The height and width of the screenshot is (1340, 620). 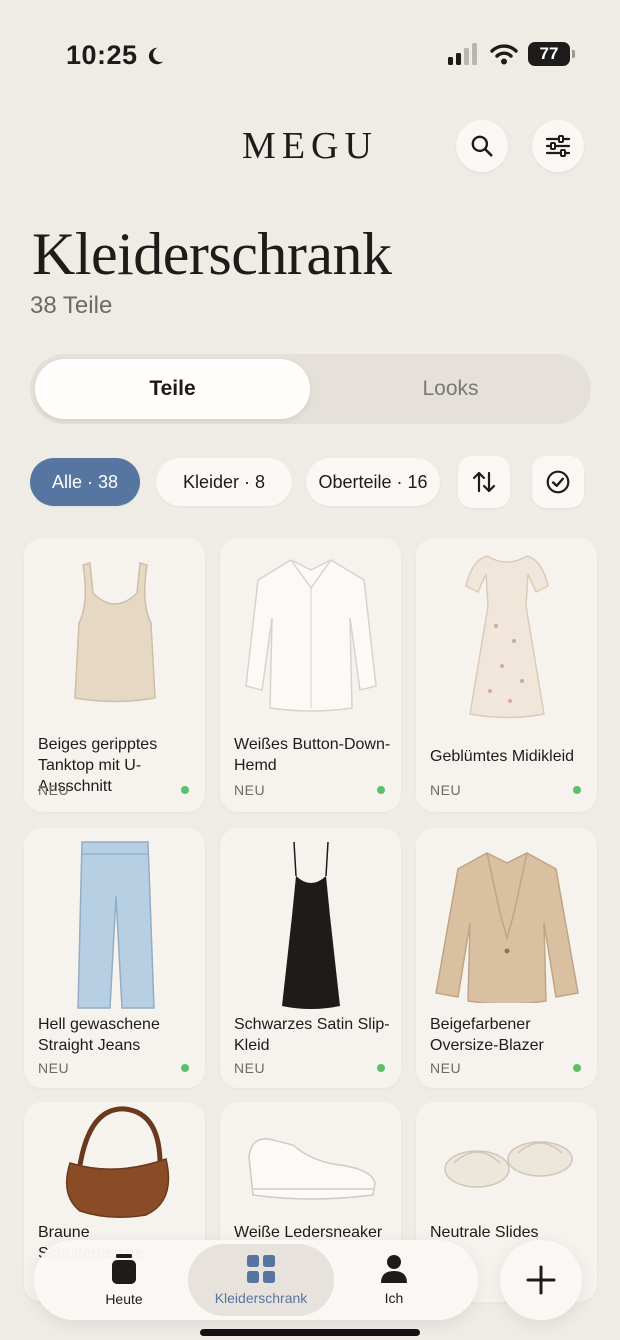 I want to click on item-name: Beigefarbener Oversize-Blazer, so click(x=487, y=1035).